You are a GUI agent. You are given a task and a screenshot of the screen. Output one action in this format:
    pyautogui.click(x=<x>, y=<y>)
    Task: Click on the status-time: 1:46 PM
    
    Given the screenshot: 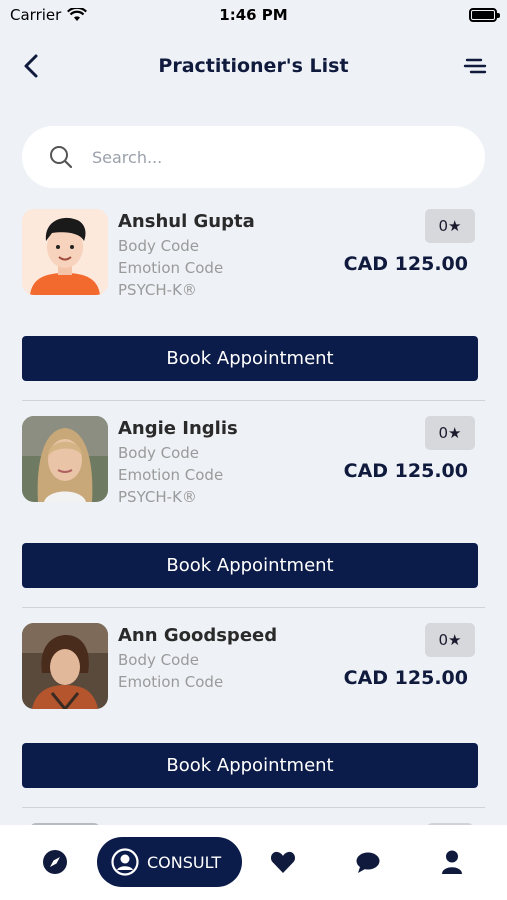 What is the action you would take?
    pyautogui.click(x=253, y=15)
    